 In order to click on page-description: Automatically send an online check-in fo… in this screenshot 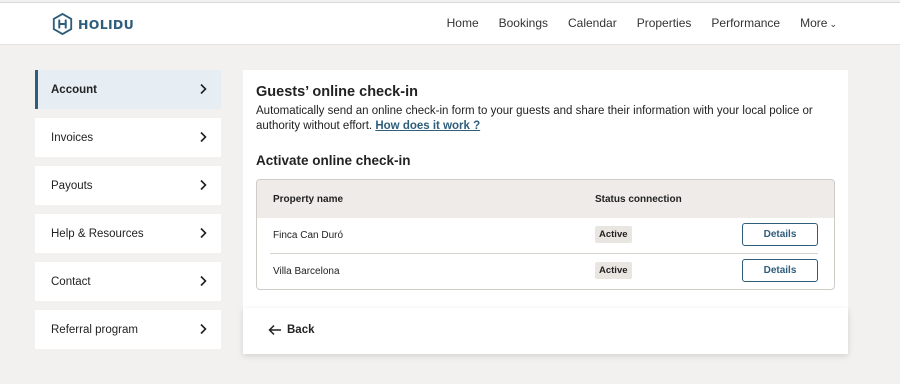, I will do `click(541, 118)`.